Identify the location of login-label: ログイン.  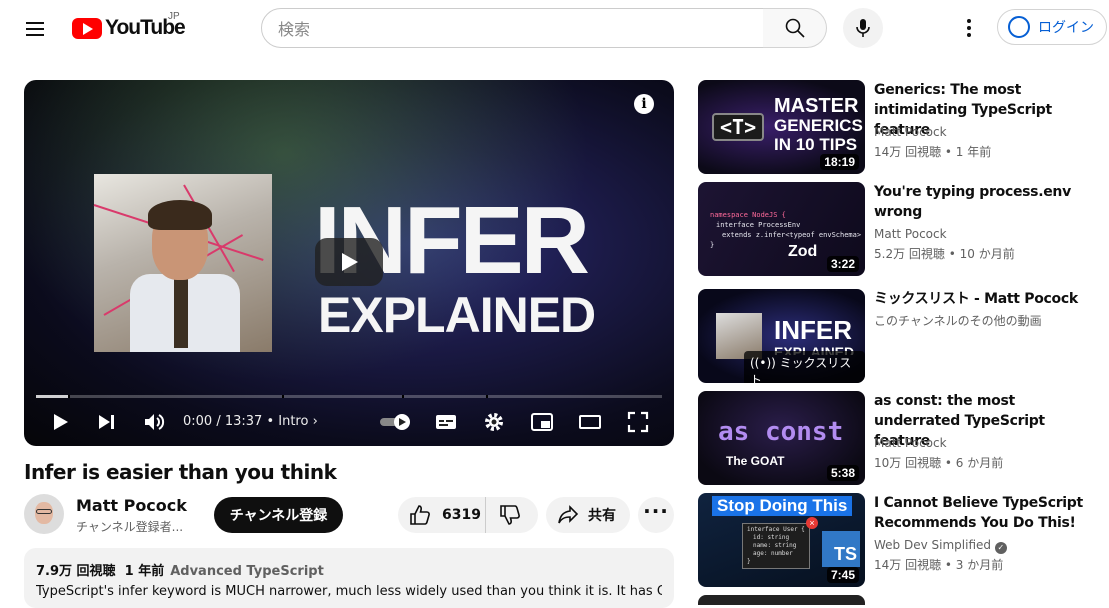
(1066, 28).